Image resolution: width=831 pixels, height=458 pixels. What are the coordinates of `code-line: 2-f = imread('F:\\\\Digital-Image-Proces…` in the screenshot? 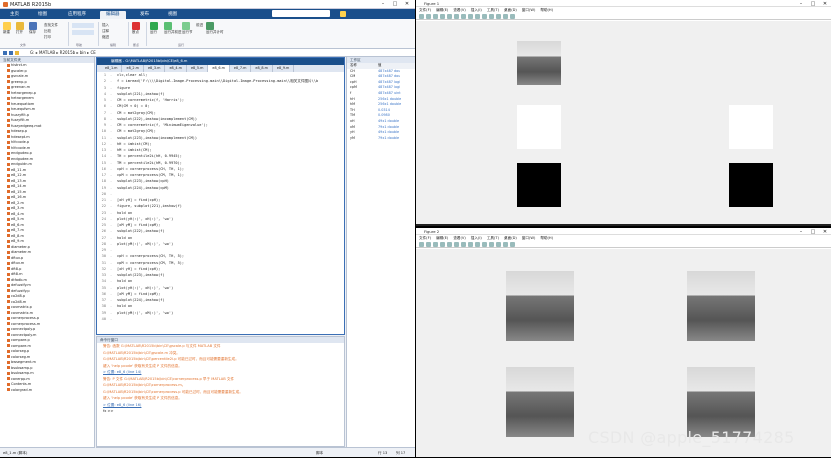 It's located at (220, 81).